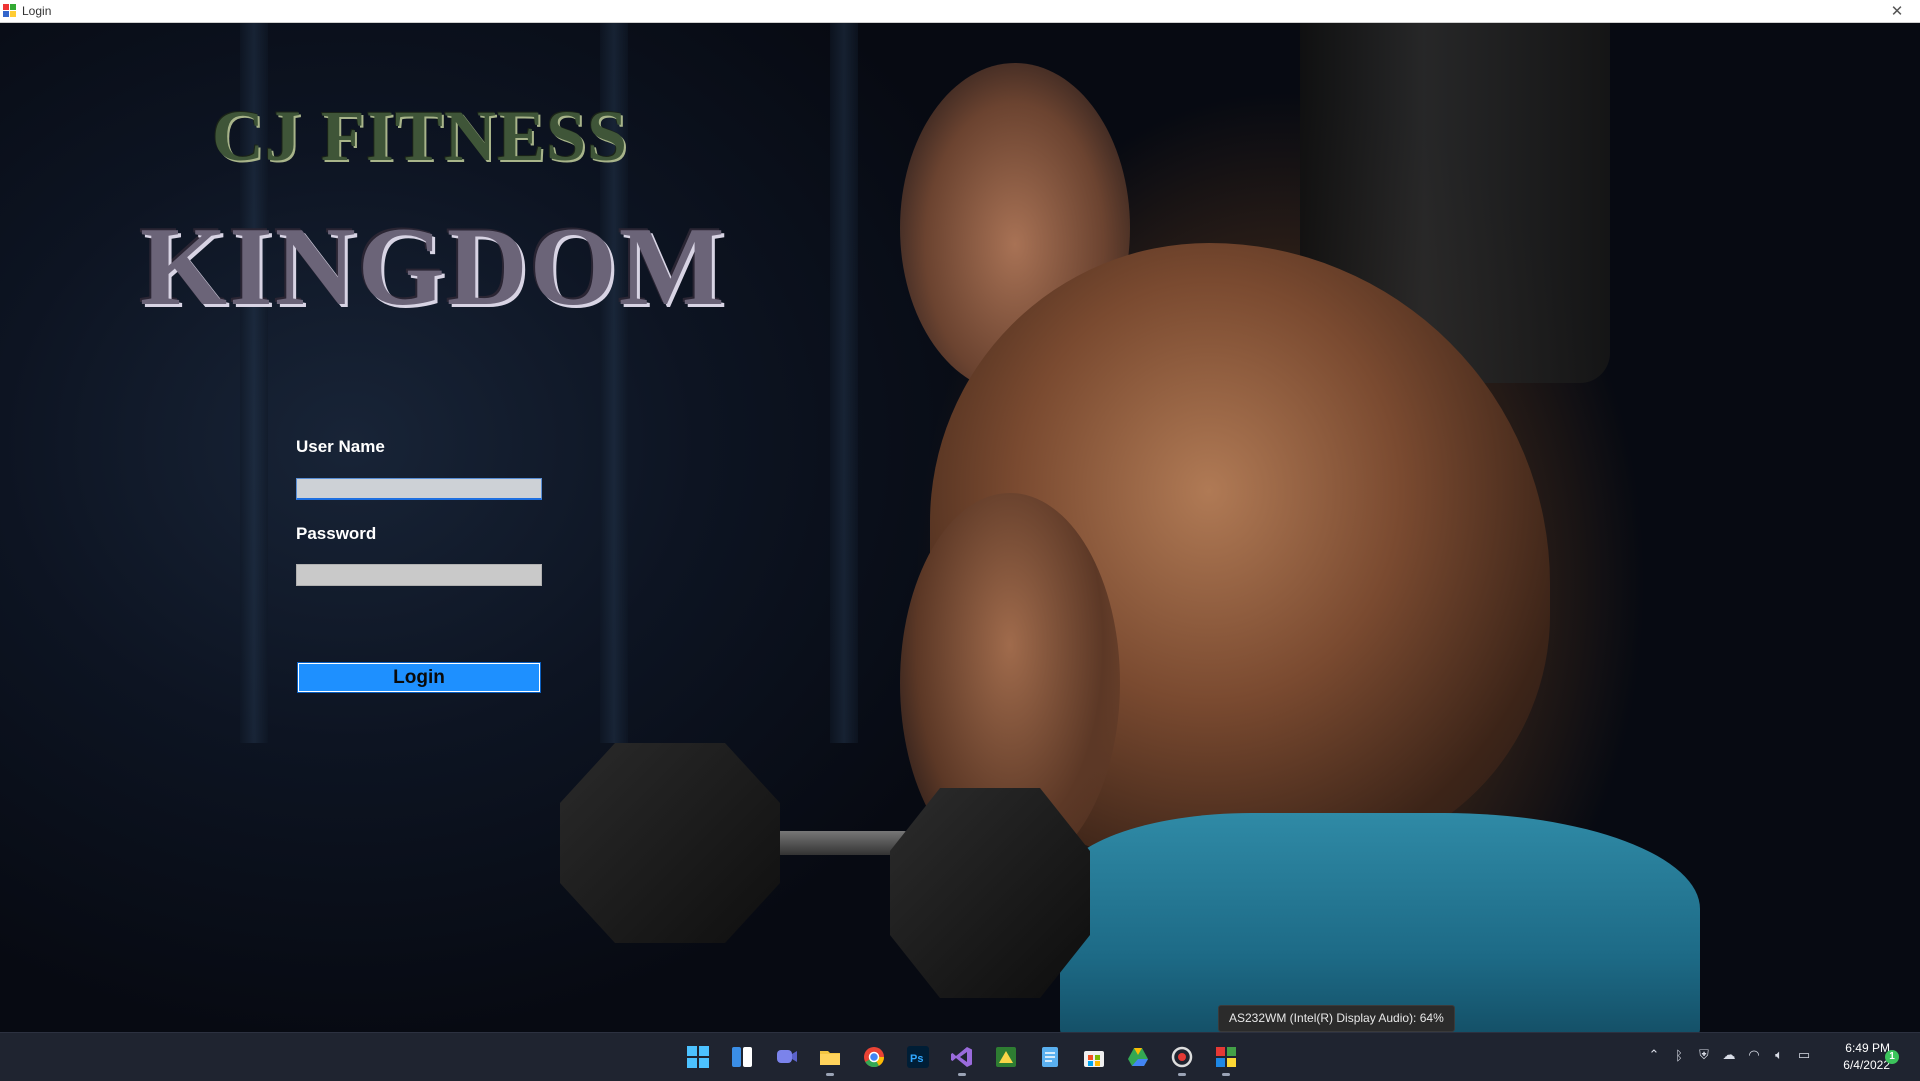  What do you see at coordinates (419, 489) in the screenshot?
I see `username-input` at bounding box center [419, 489].